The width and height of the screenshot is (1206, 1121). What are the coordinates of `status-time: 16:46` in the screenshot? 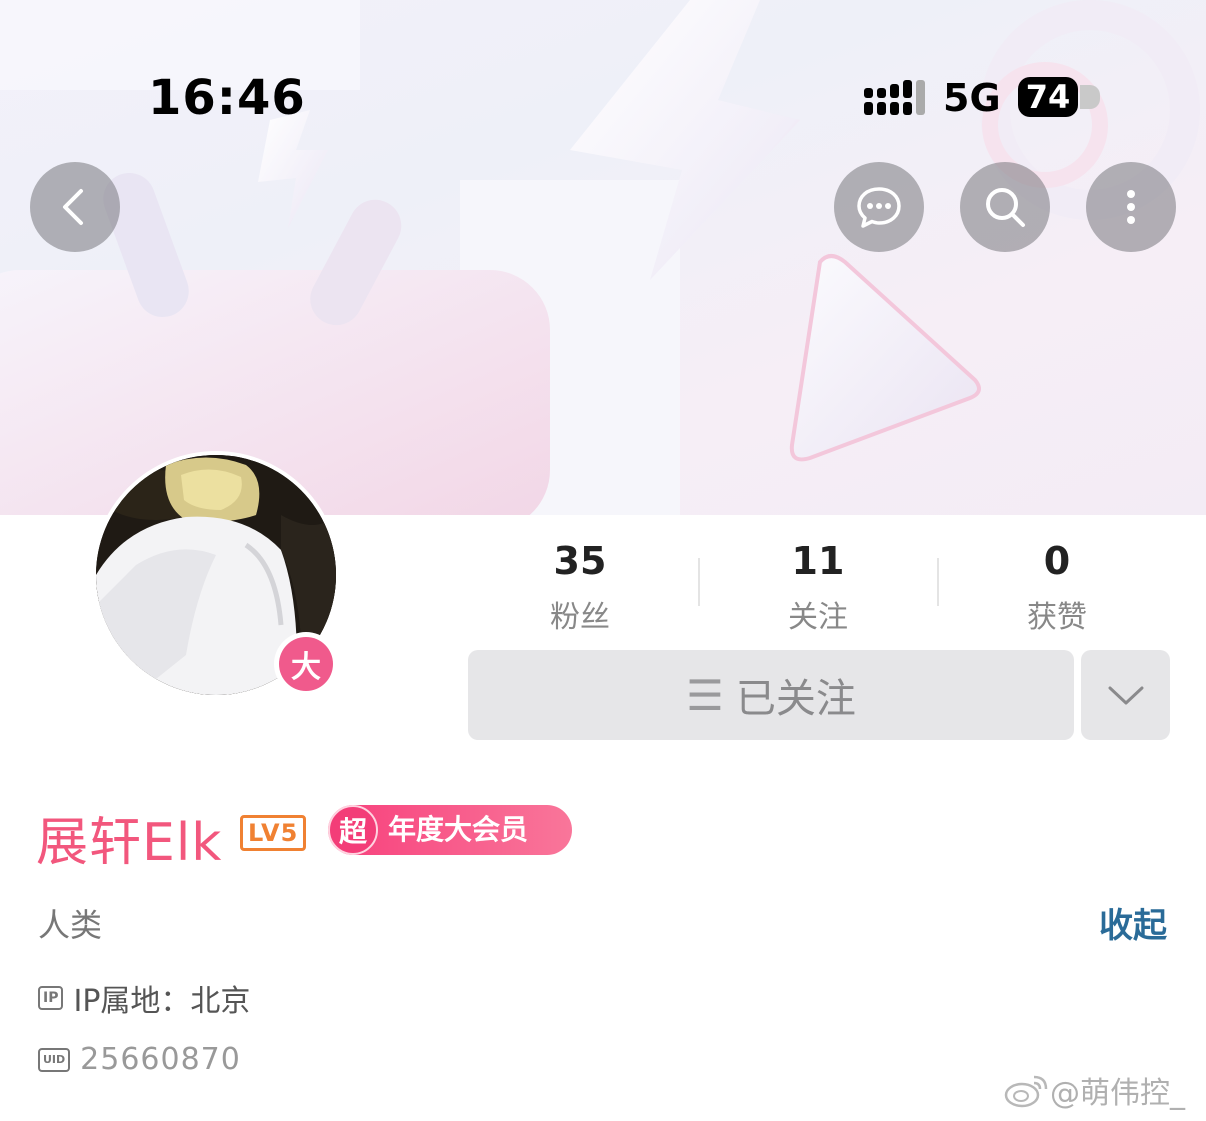 It's located at (227, 98).